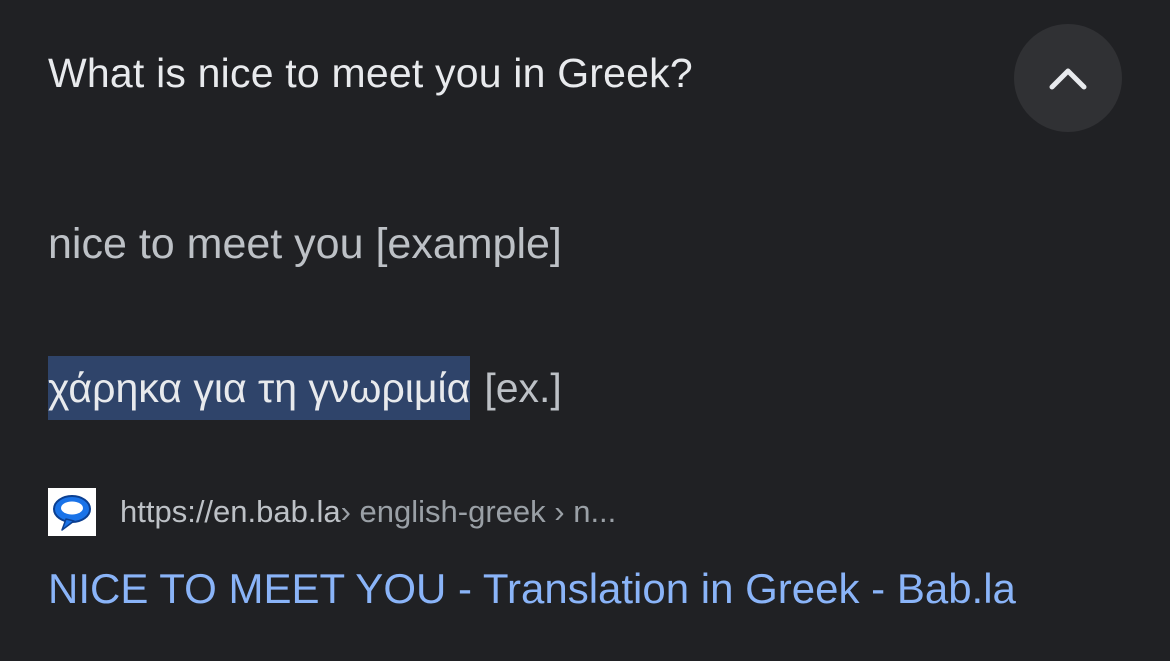 The height and width of the screenshot is (661, 1170). I want to click on question-heading: What is nice to meet you in Greek?, so click(370, 73).